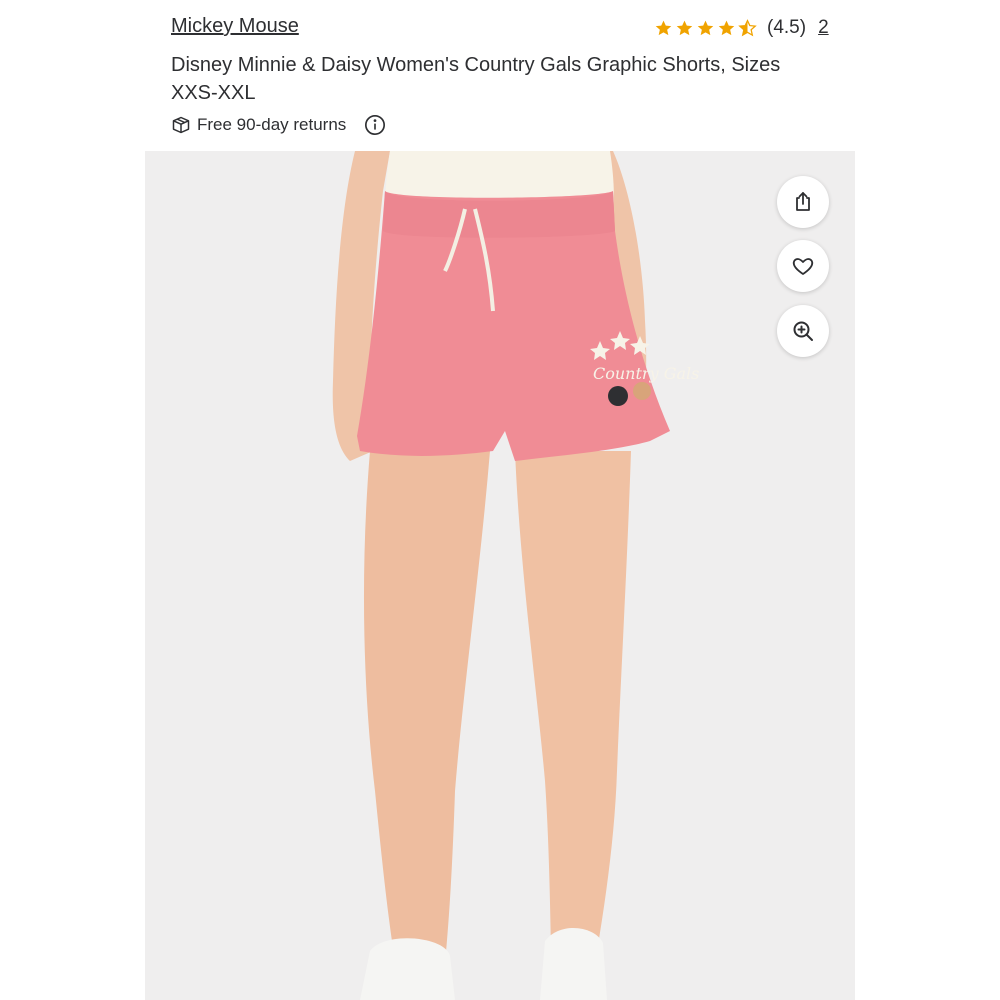 This screenshot has height=1000, width=1000. What do you see at coordinates (375, 125) in the screenshot?
I see `info-icon` at bounding box center [375, 125].